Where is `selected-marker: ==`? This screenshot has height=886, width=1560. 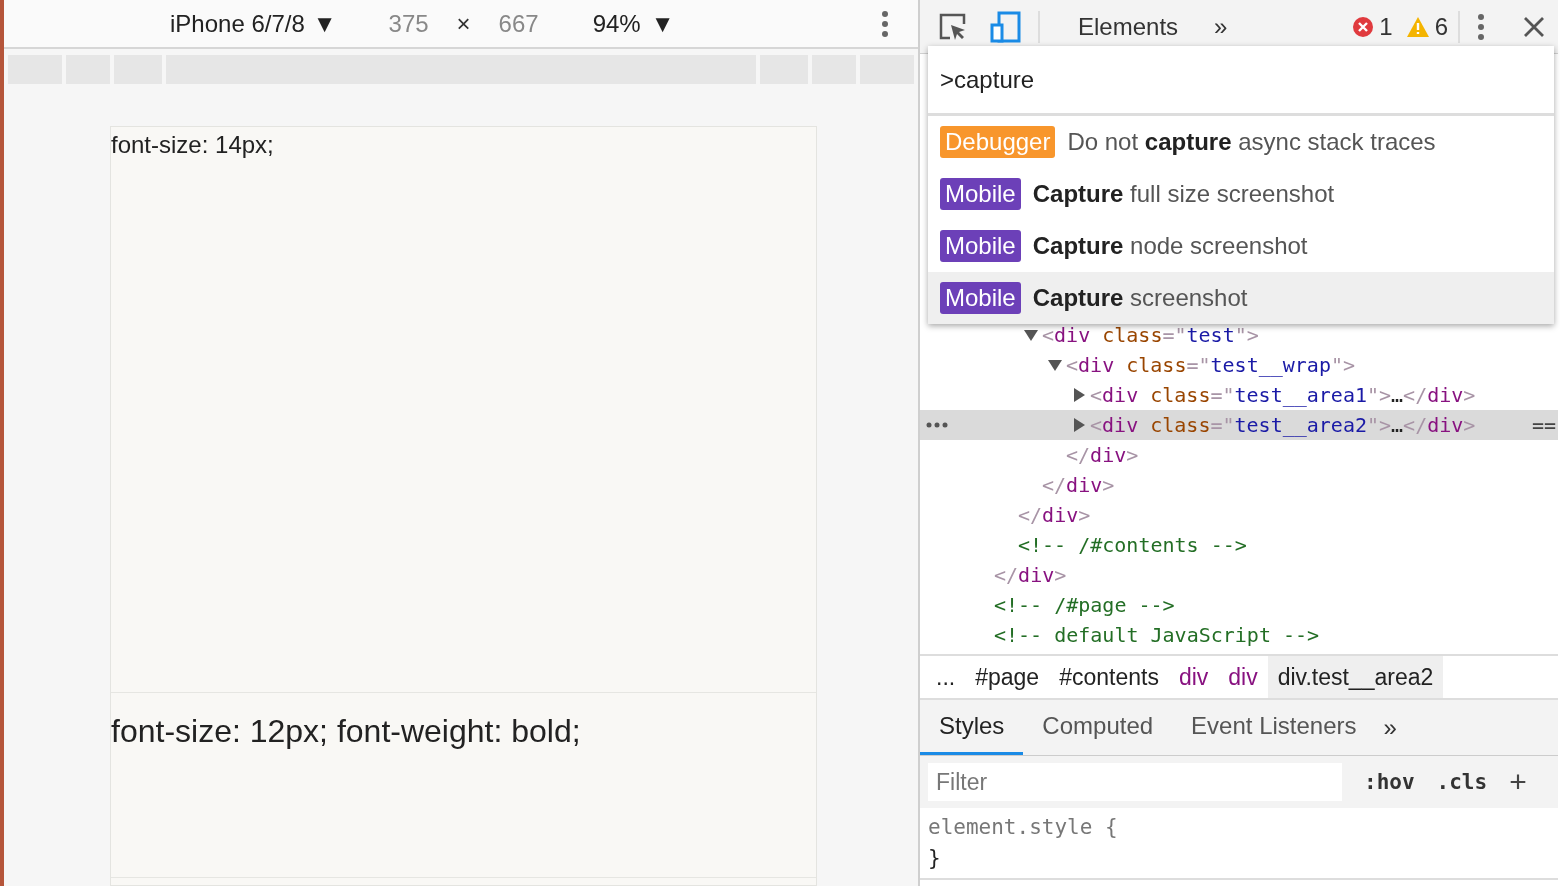 selected-marker: == is located at coordinates (1543, 425).